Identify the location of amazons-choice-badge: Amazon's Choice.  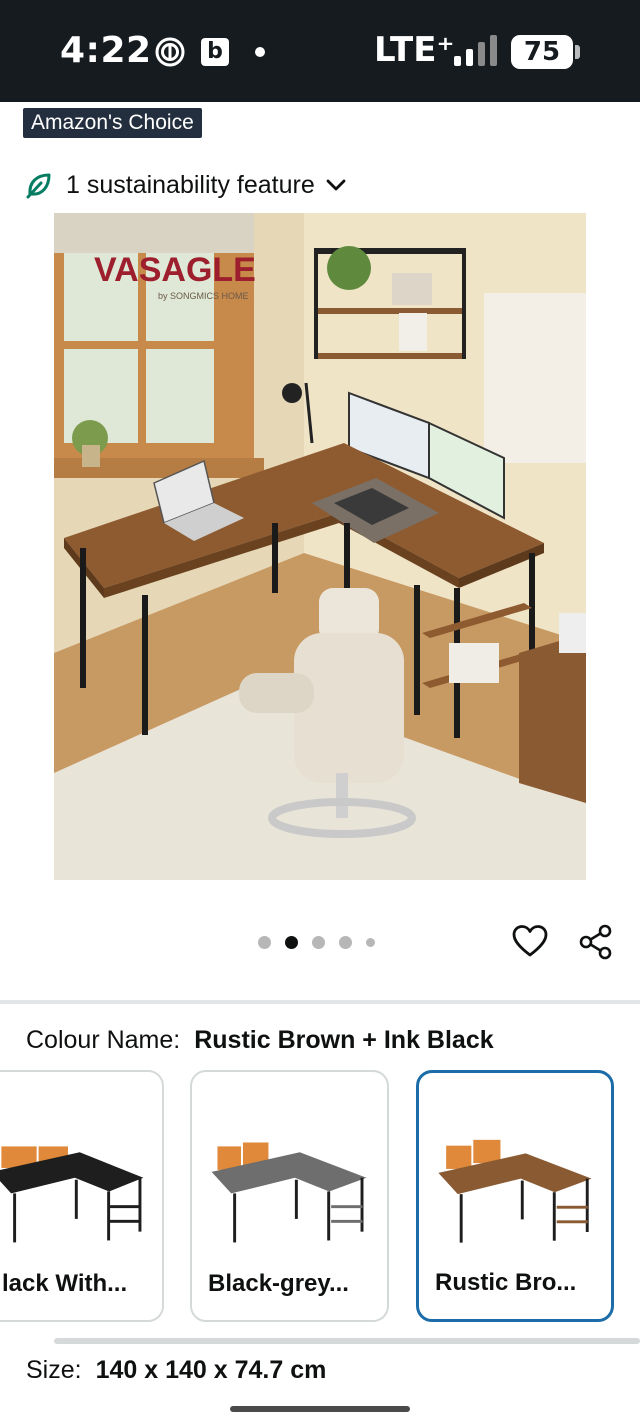
(112, 123).